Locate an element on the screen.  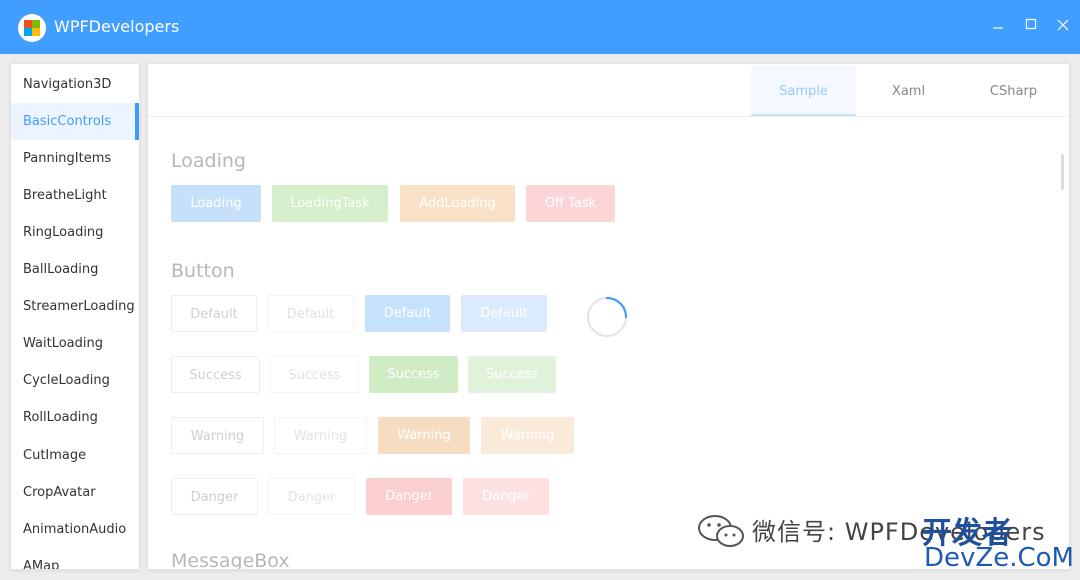
watermark-devze: DevZe.CoM is located at coordinates (999, 558).